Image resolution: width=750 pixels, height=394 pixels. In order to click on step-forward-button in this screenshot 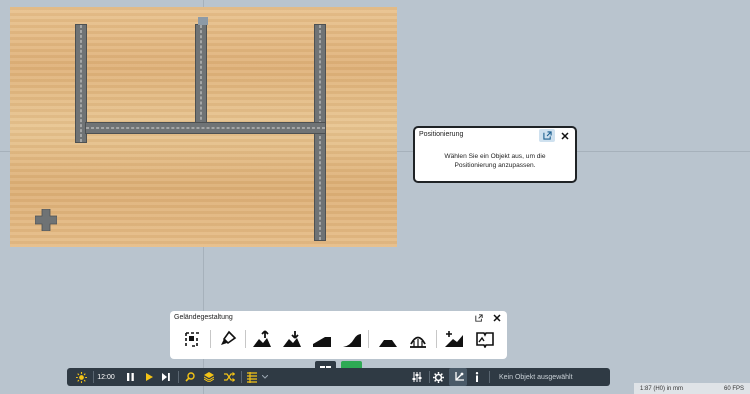, I will do `click(166, 377)`.